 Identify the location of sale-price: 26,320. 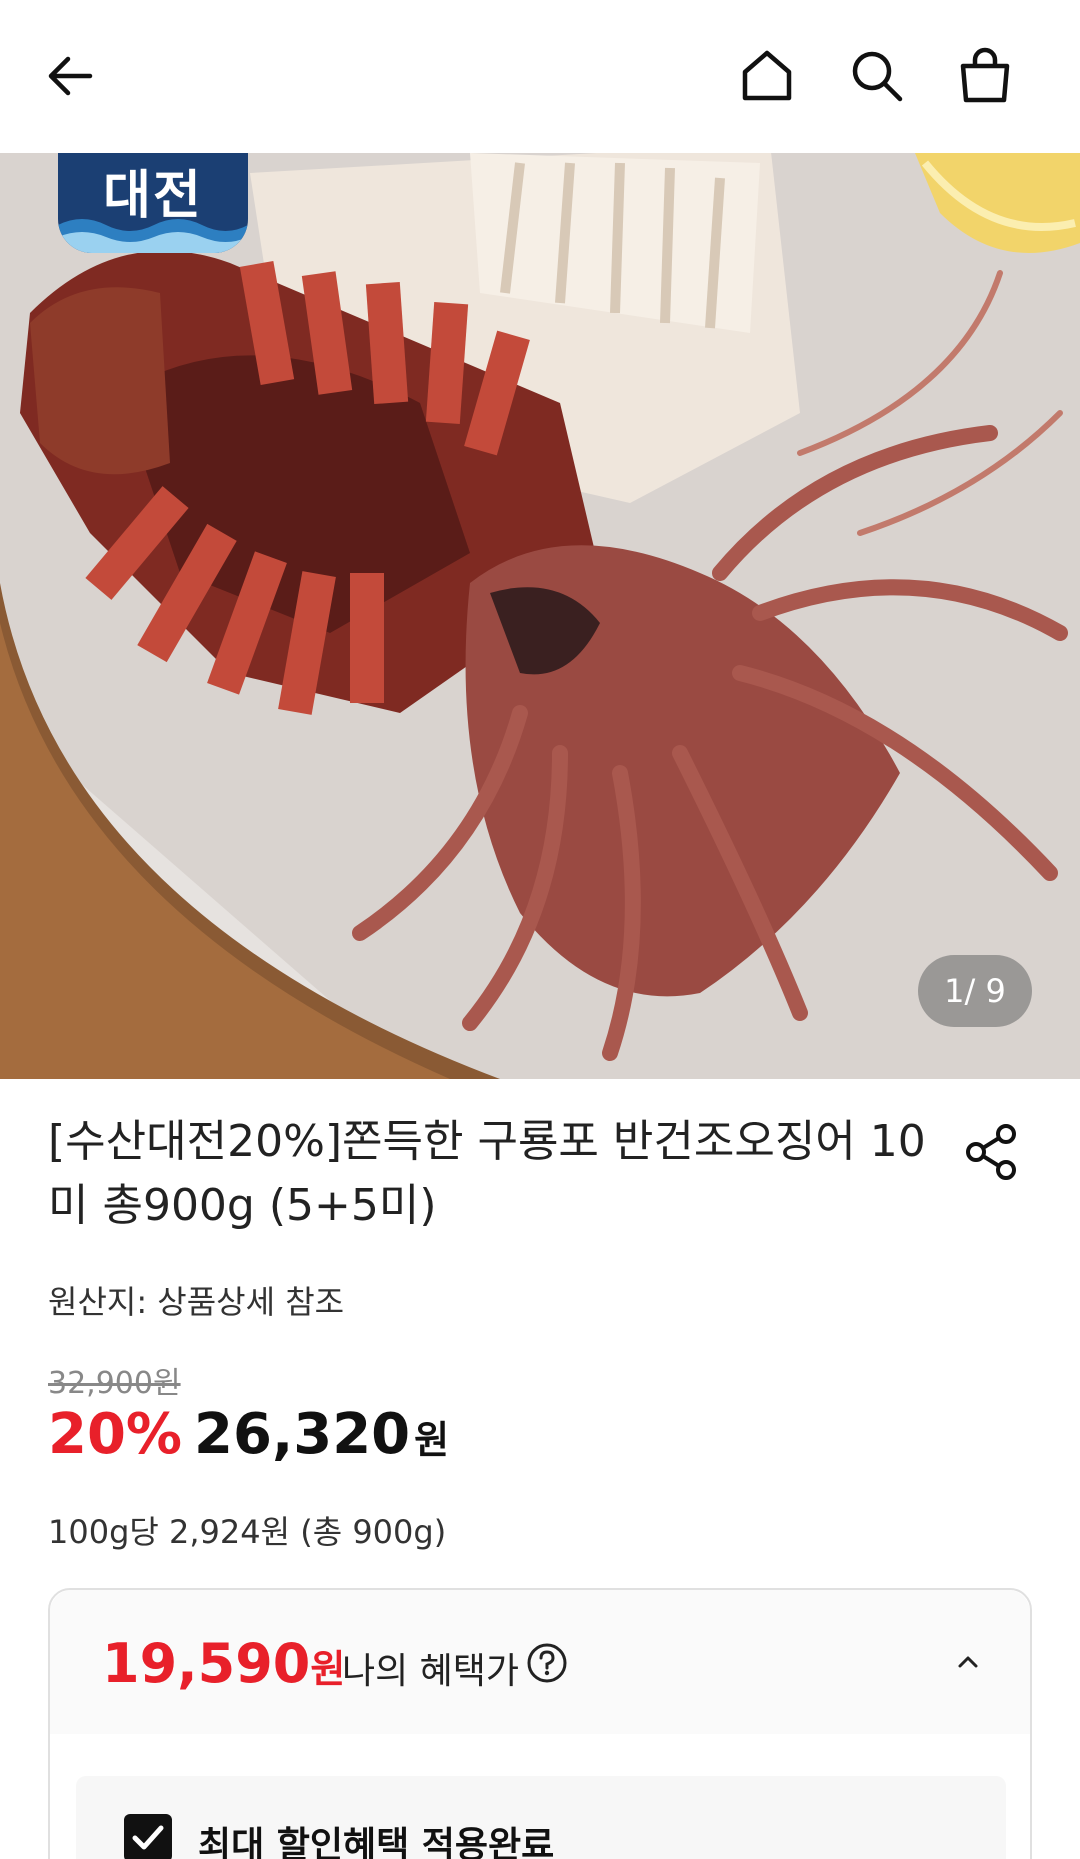
(302, 1434).